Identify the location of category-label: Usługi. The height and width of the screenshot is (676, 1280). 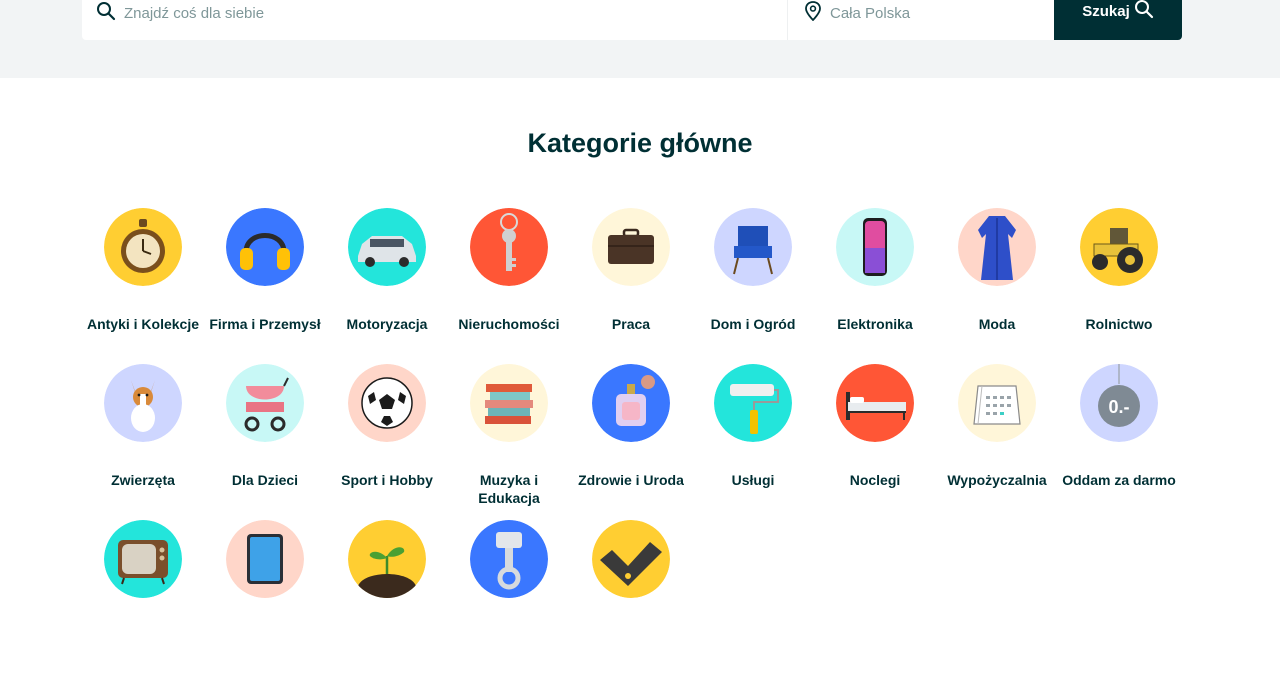
(753, 480).